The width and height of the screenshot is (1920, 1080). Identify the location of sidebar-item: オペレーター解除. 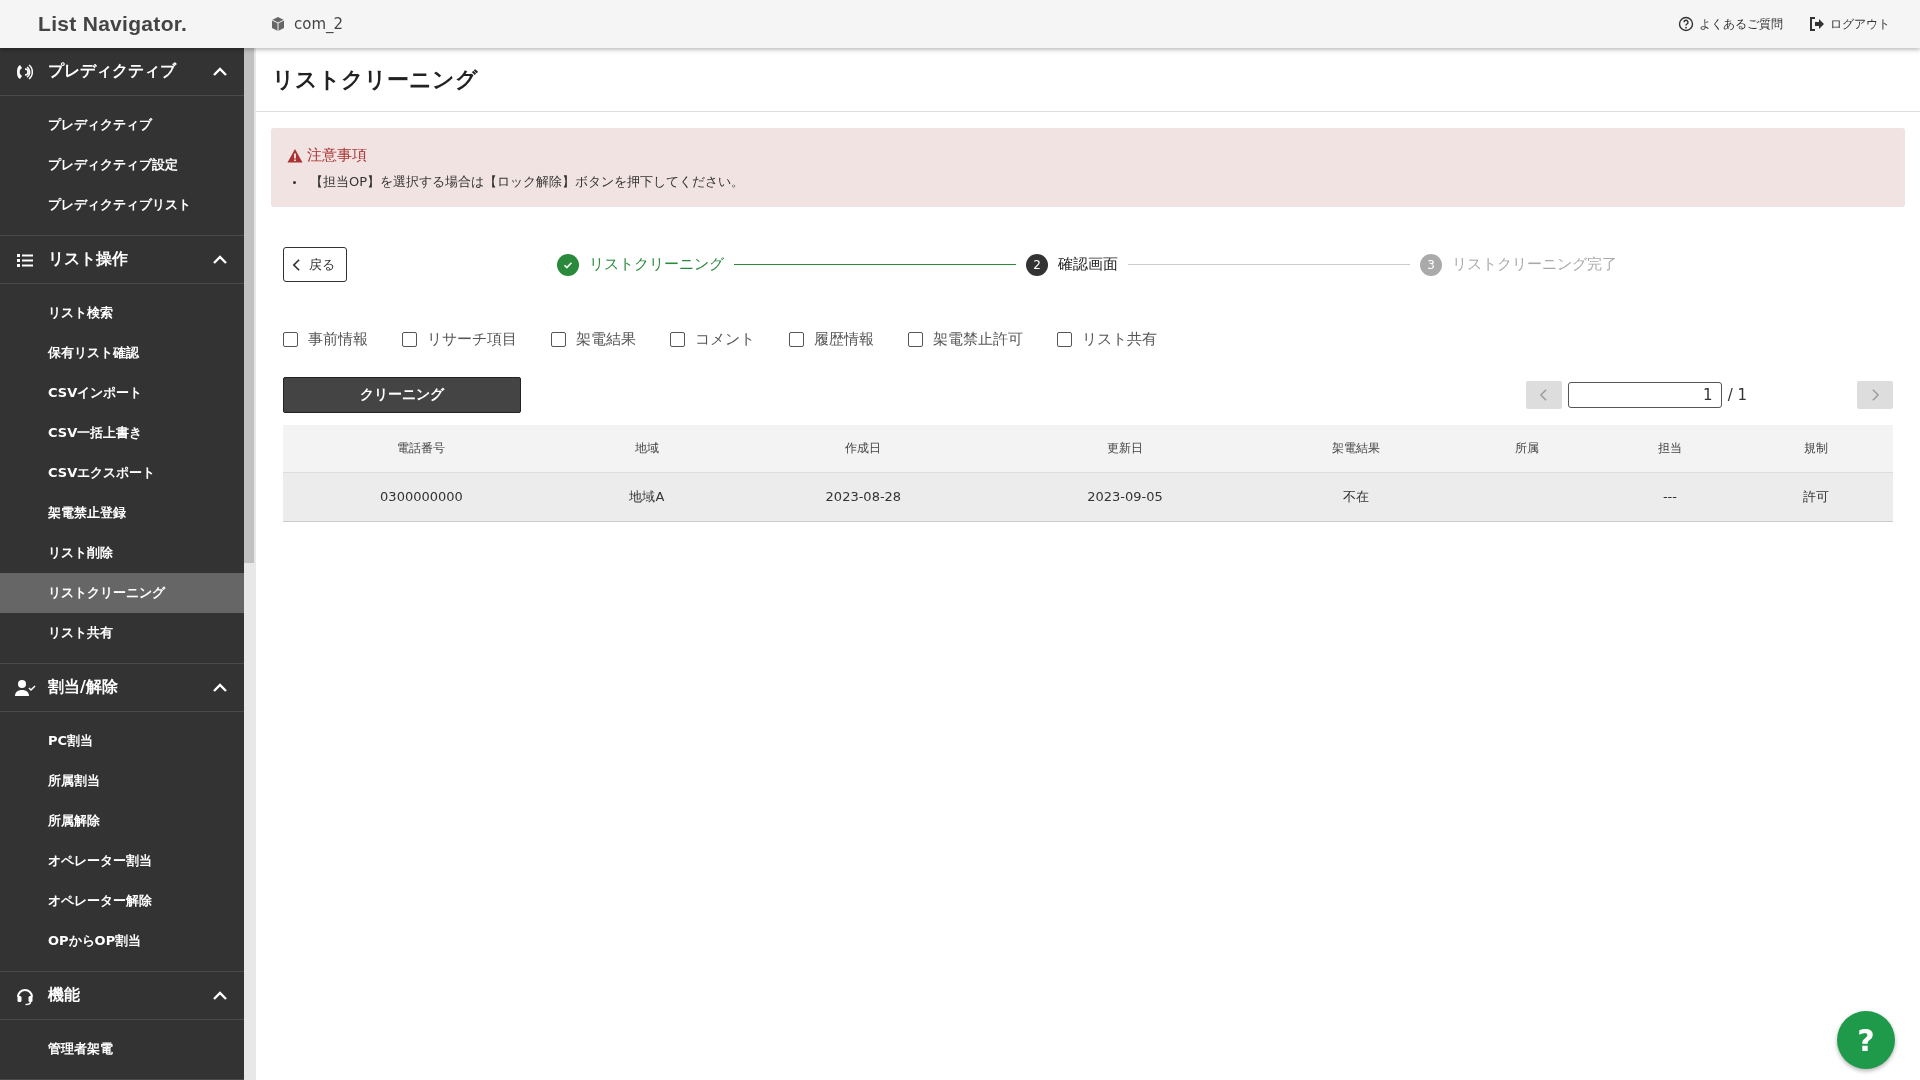
(122, 901).